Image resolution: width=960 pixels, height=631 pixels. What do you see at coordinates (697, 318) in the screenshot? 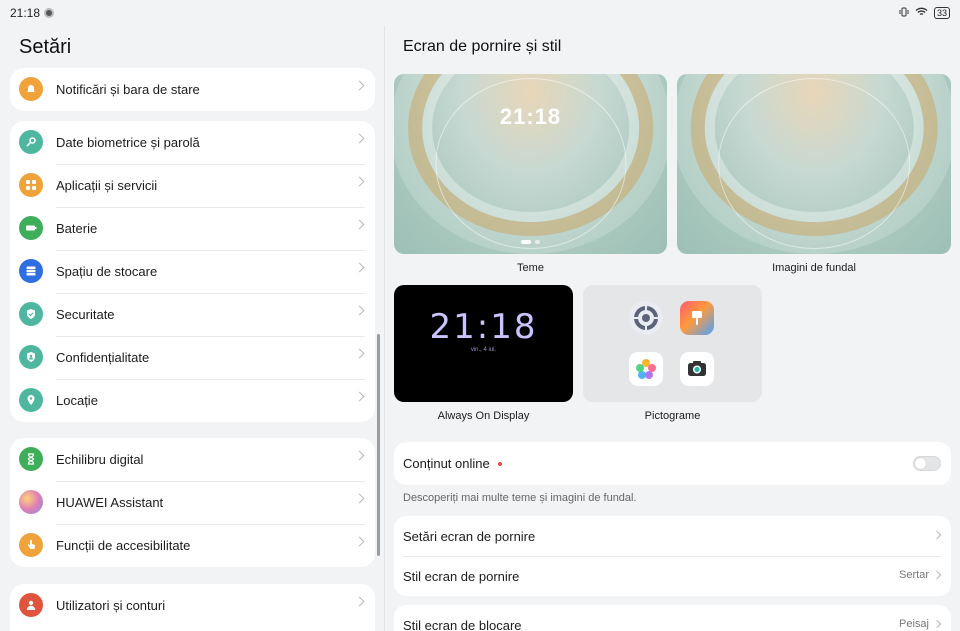
I see `themes-brush-icon` at bounding box center [697, 318].